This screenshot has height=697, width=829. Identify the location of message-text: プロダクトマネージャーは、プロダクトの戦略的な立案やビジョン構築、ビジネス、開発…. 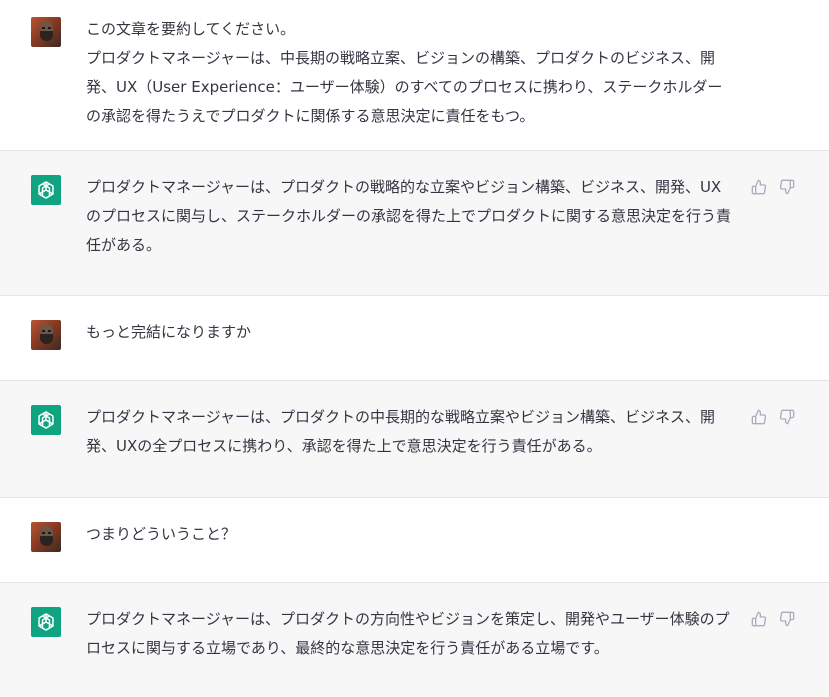
(409, 216).